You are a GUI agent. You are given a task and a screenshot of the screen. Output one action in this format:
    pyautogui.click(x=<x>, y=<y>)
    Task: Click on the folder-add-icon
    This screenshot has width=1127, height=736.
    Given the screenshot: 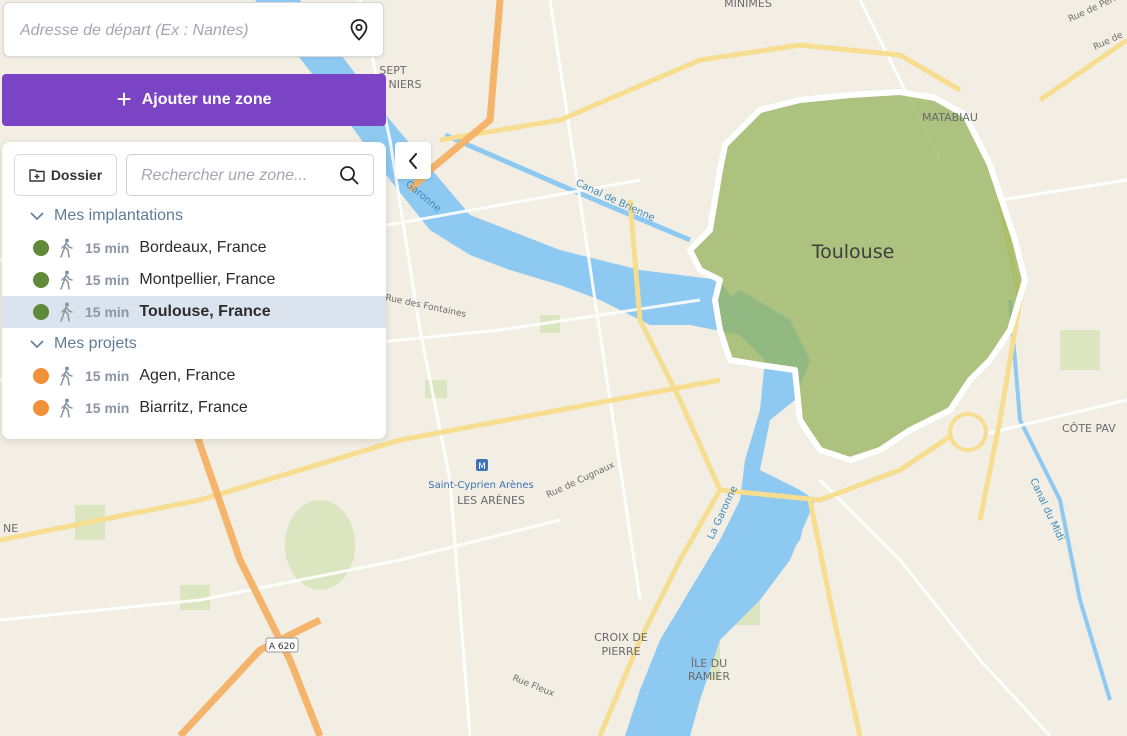 What is the action you would take?
    pyautogui.click(x=37, y=175)
    